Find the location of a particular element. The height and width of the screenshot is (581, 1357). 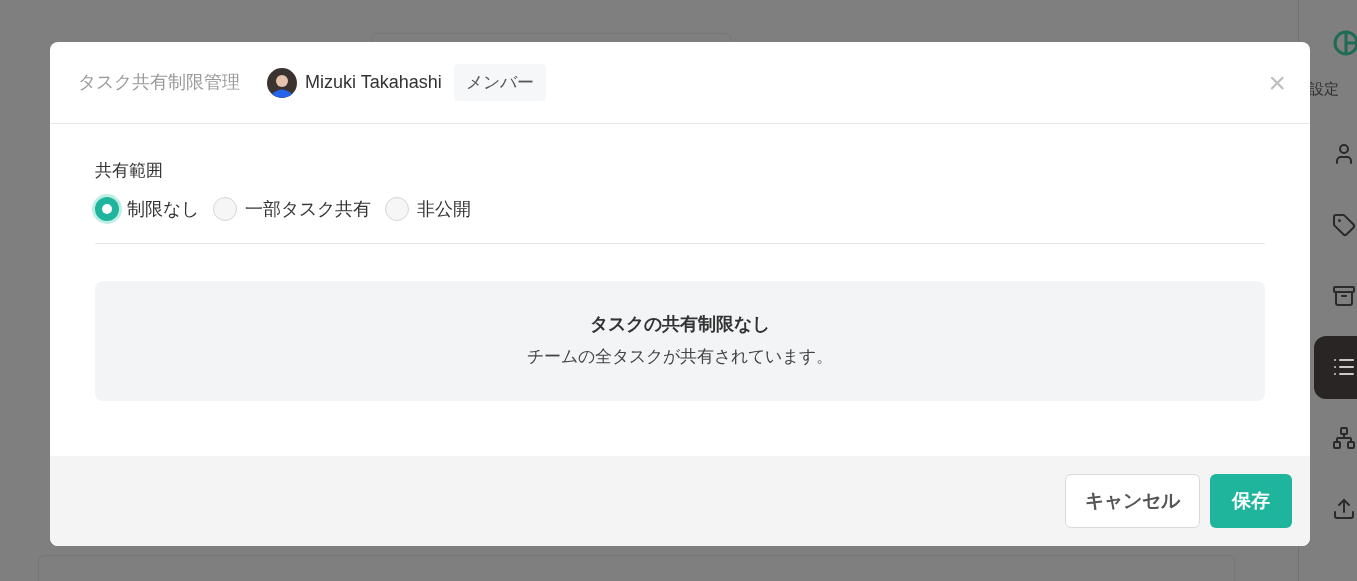

user-name: Mizuki Takahashi is located at coordinates (373, 82).